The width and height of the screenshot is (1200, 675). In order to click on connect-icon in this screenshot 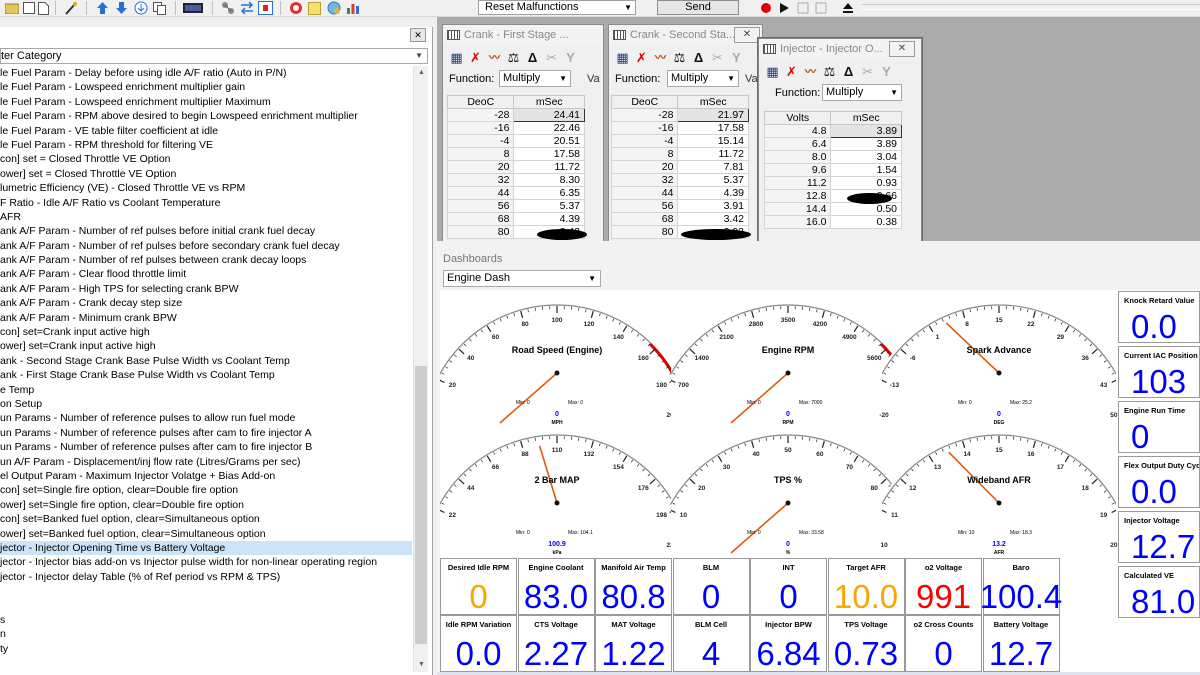, I will do `click(227, 8)`.